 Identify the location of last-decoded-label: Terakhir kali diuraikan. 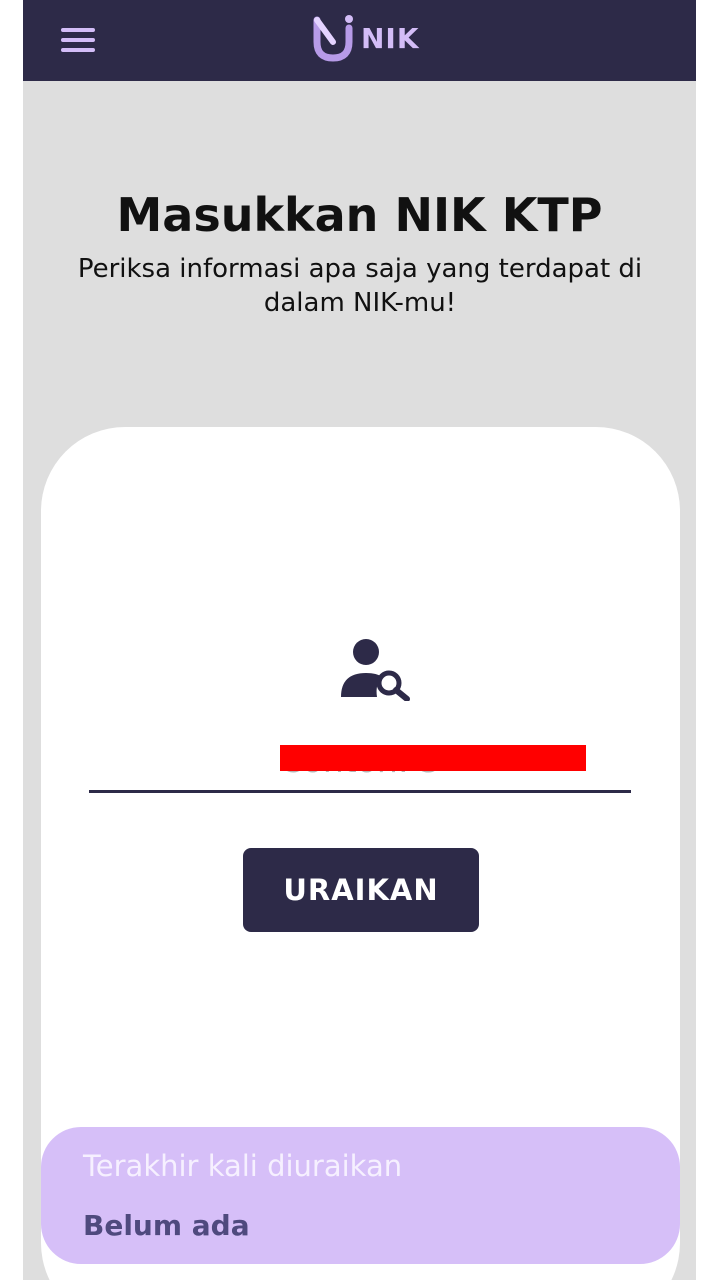
(243, 1166).